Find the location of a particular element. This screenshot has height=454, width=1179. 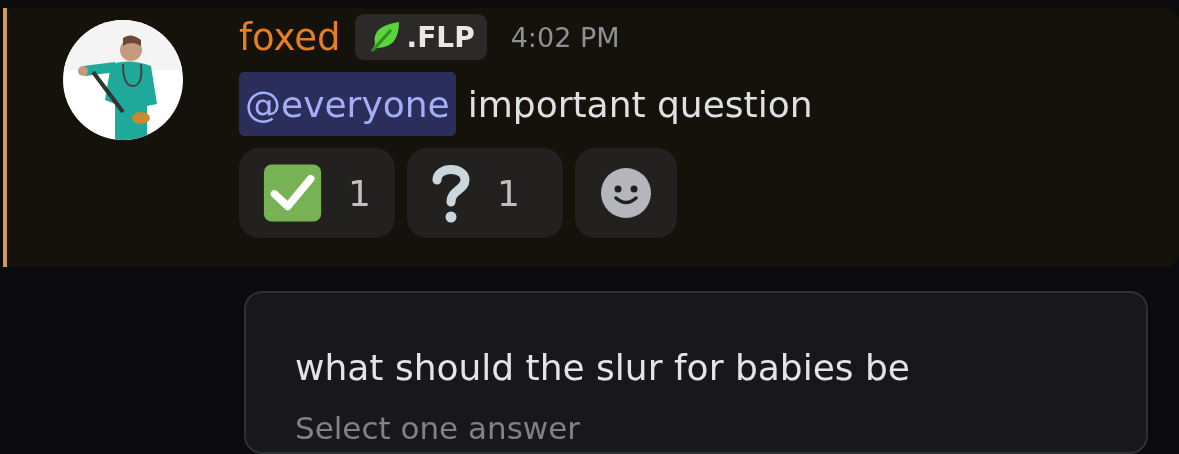

mention-link: @everyone is located at coordinates (347, 104).